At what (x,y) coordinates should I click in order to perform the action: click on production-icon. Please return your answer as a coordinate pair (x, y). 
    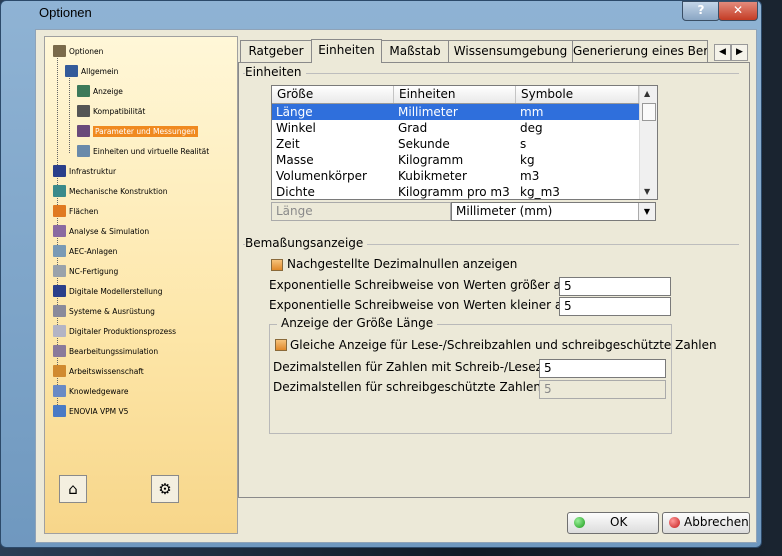
    Looking at the image, I should click on (59, 331).